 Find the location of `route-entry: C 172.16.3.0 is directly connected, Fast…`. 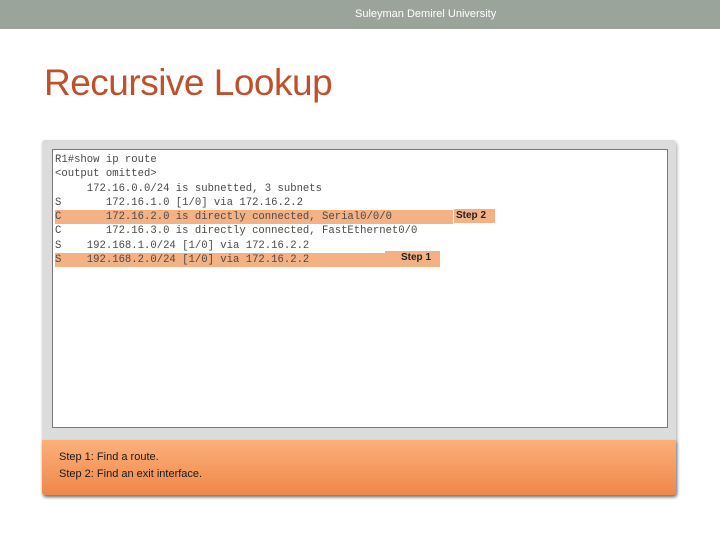

route-entry: C 172.16.3.0 is directly connected, Fast… is located at coordinates (236, 231).